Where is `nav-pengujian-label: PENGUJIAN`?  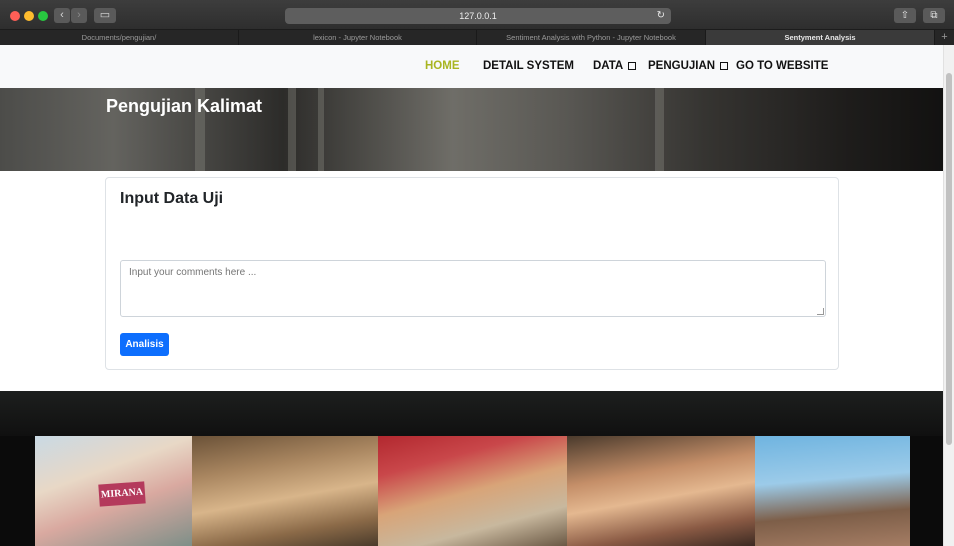 nav-pengujian-label: PENGUJIAN is located at coordinates (682, 66).